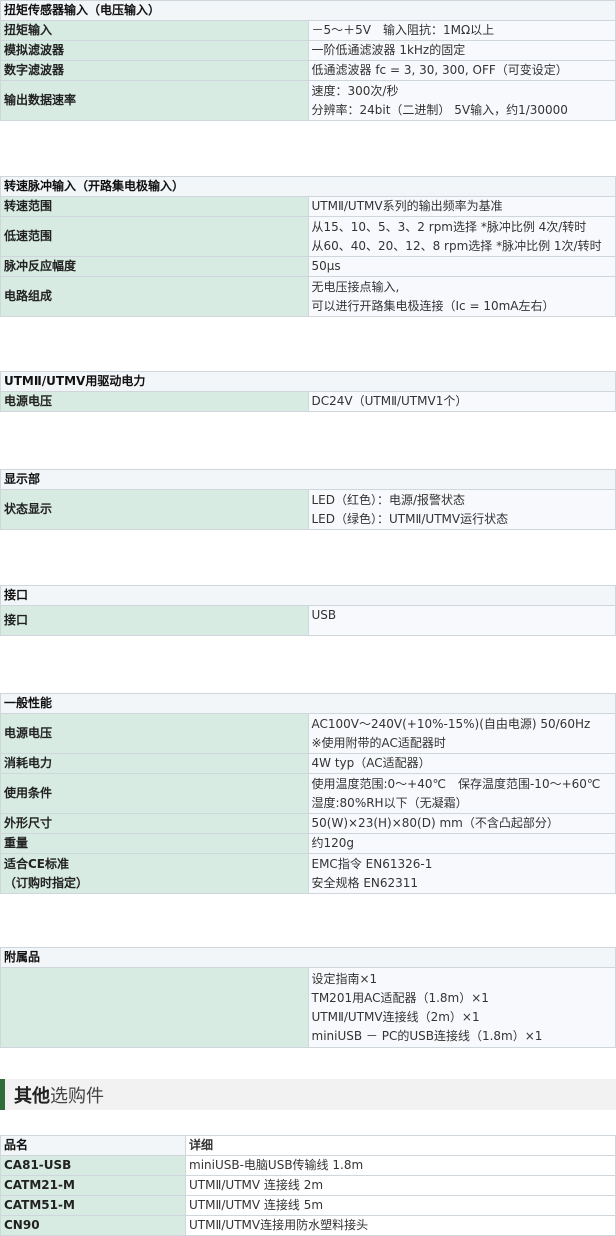 This screenshot has height=1236, width=616. What do you see at coordinates (154, 1007) in the screenshot?
I see `row-label` at bounding box center [154, 1007].